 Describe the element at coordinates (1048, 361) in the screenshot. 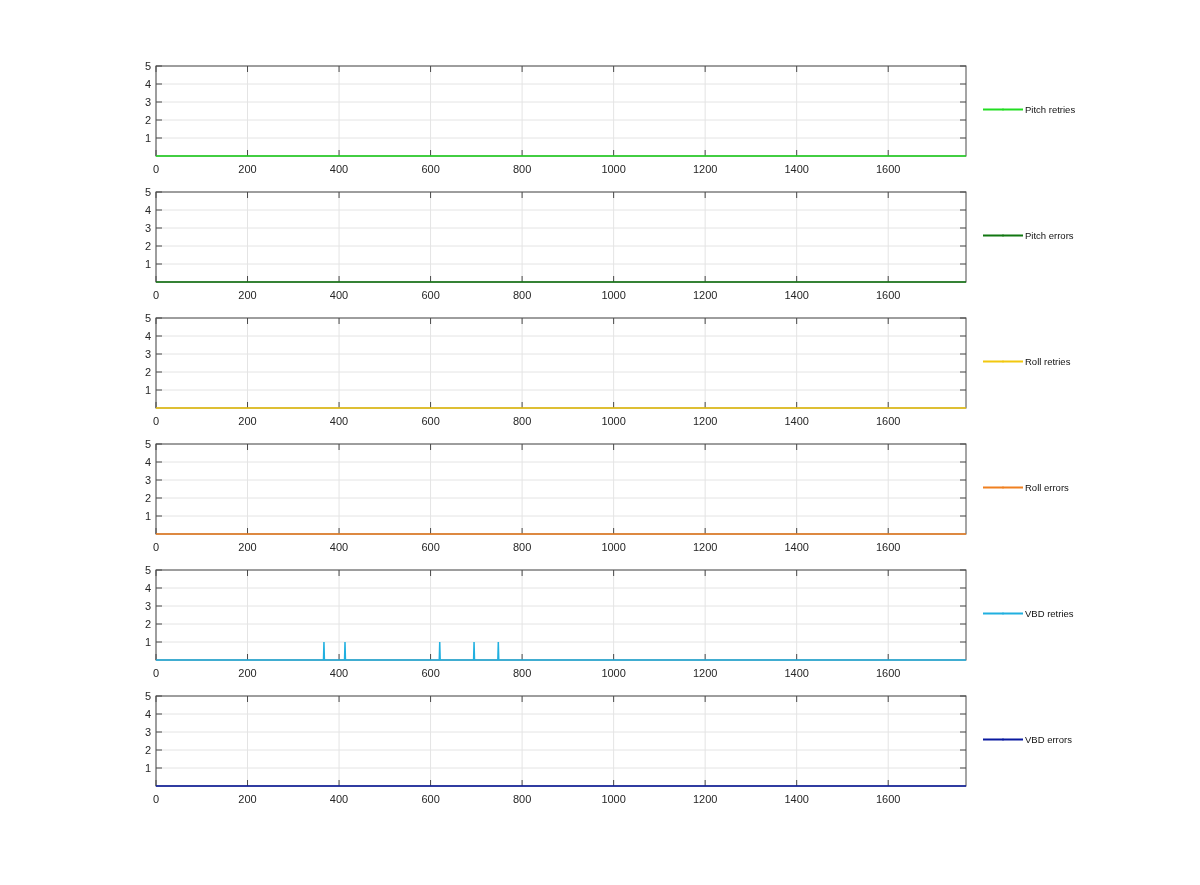

I see `legend-label: Roll retries` at that location.